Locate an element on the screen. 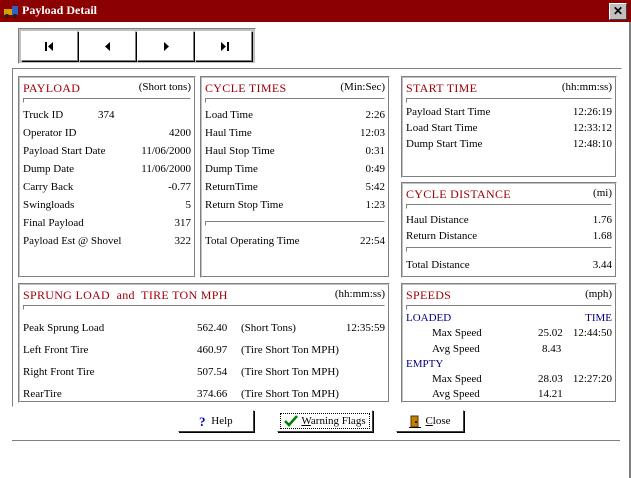 This screenshot has height=478, width=631. distance-row: Haul Distance 1.76 is located at coordinates (509, 221).